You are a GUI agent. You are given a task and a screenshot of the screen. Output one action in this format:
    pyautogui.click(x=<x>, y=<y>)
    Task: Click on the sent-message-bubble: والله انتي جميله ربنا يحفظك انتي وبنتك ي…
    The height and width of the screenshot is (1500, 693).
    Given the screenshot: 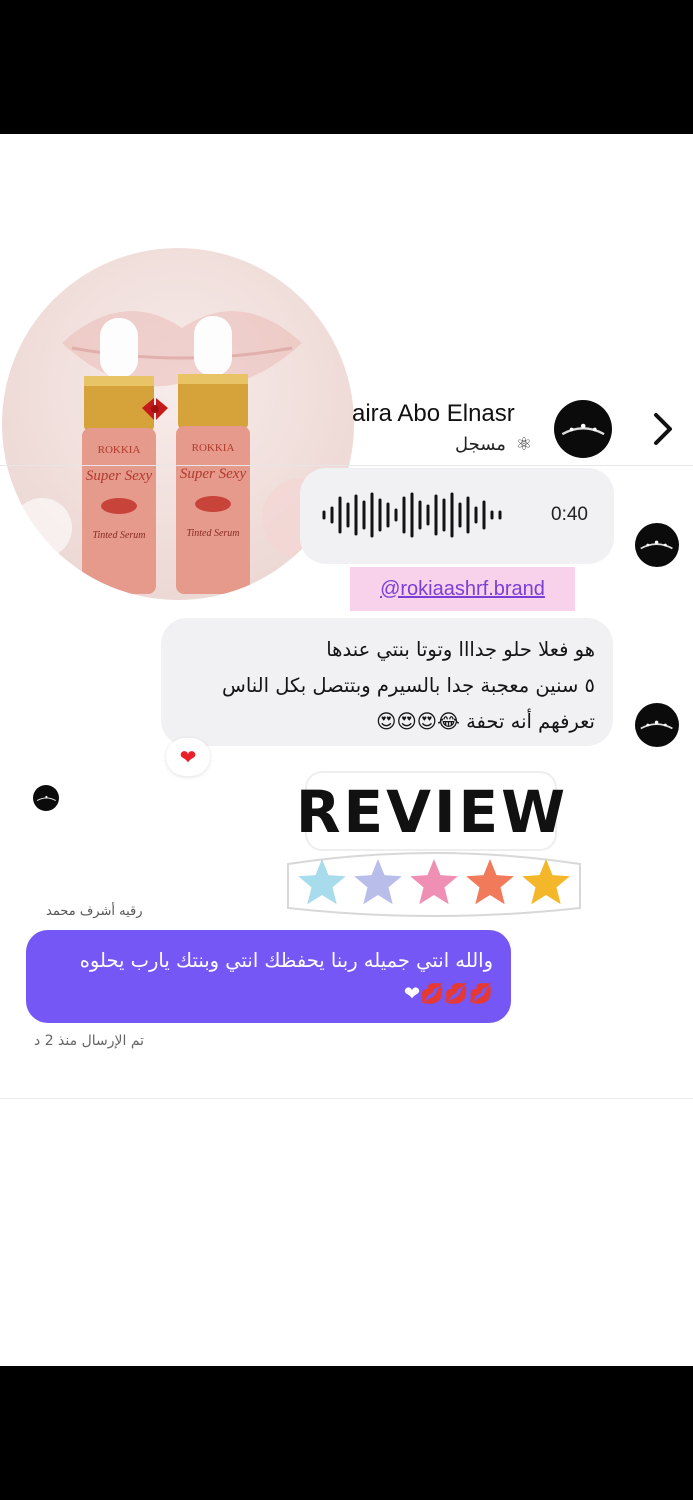 What is the action you would take?
    pyautogui.click(x=268, y=976)
    